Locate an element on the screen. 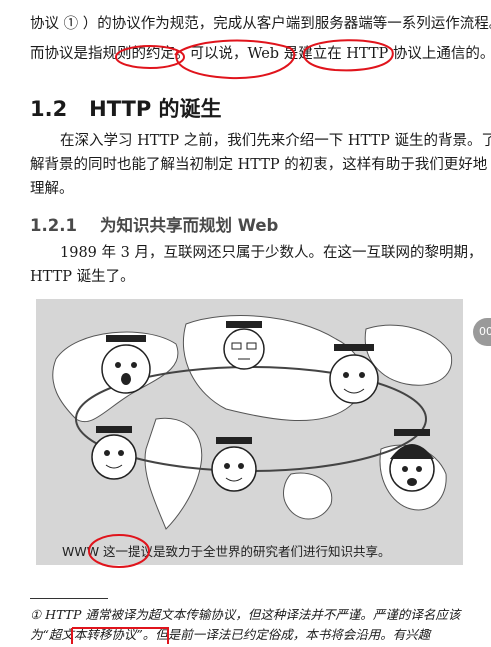 This screenshot has height=647, width=491. para1-line2: 解背景的同时也能了解当初制定 HTTP 的初衷，这样有助于我们更好地 is located at coordinates (259, 165).